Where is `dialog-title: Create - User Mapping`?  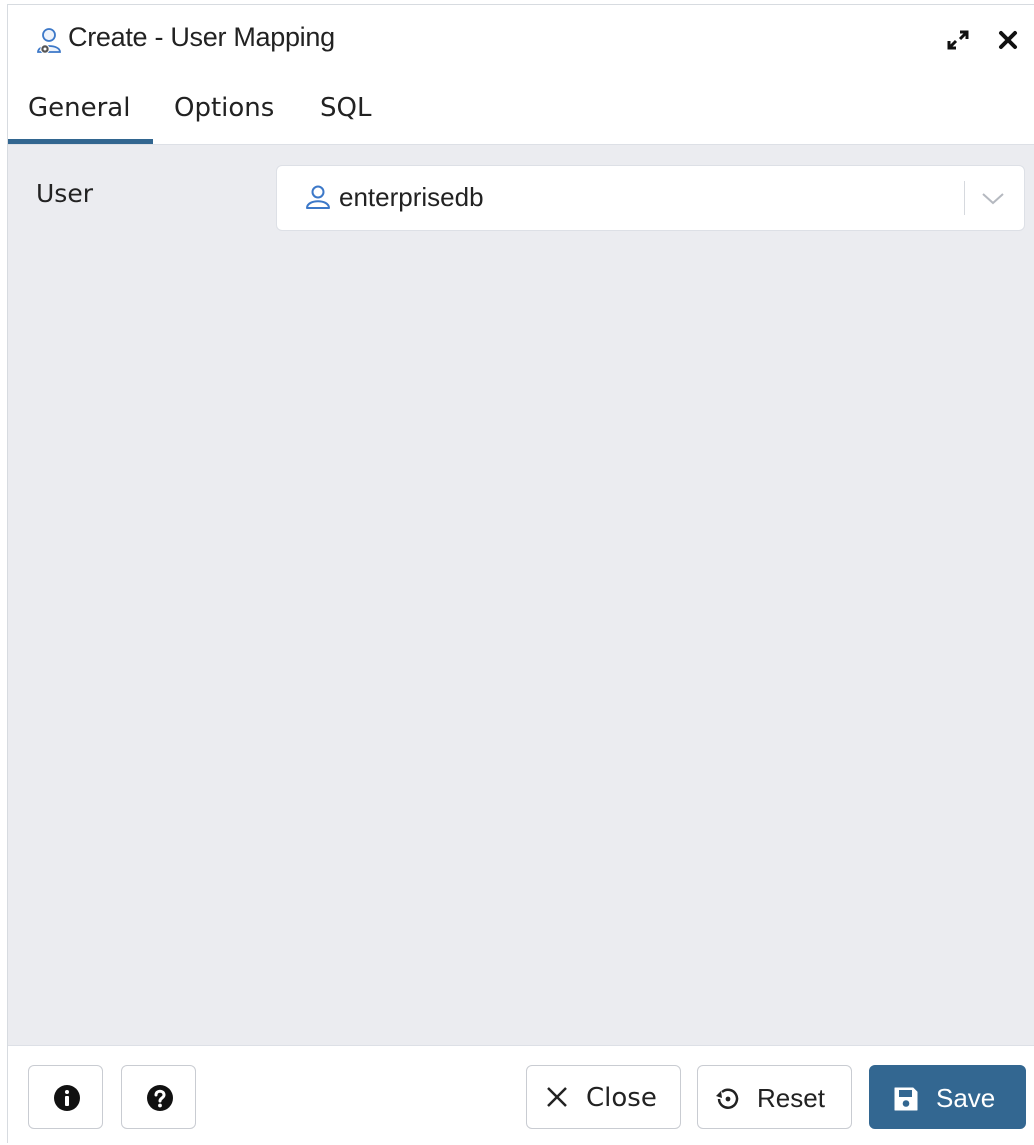 dialog-title: Create - User Mapping is located at coordinates (201, 37).